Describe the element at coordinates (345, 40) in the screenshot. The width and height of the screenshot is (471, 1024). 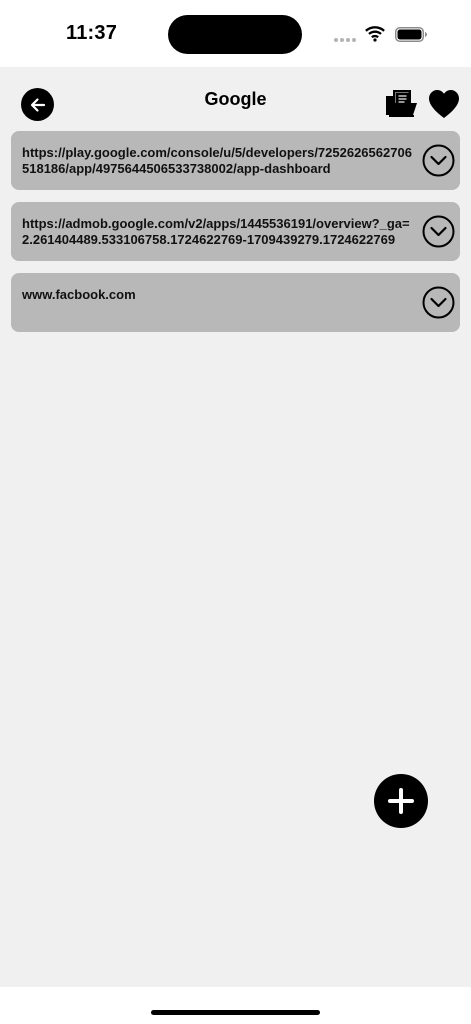
I see `cellular-signal-icon` at that location.